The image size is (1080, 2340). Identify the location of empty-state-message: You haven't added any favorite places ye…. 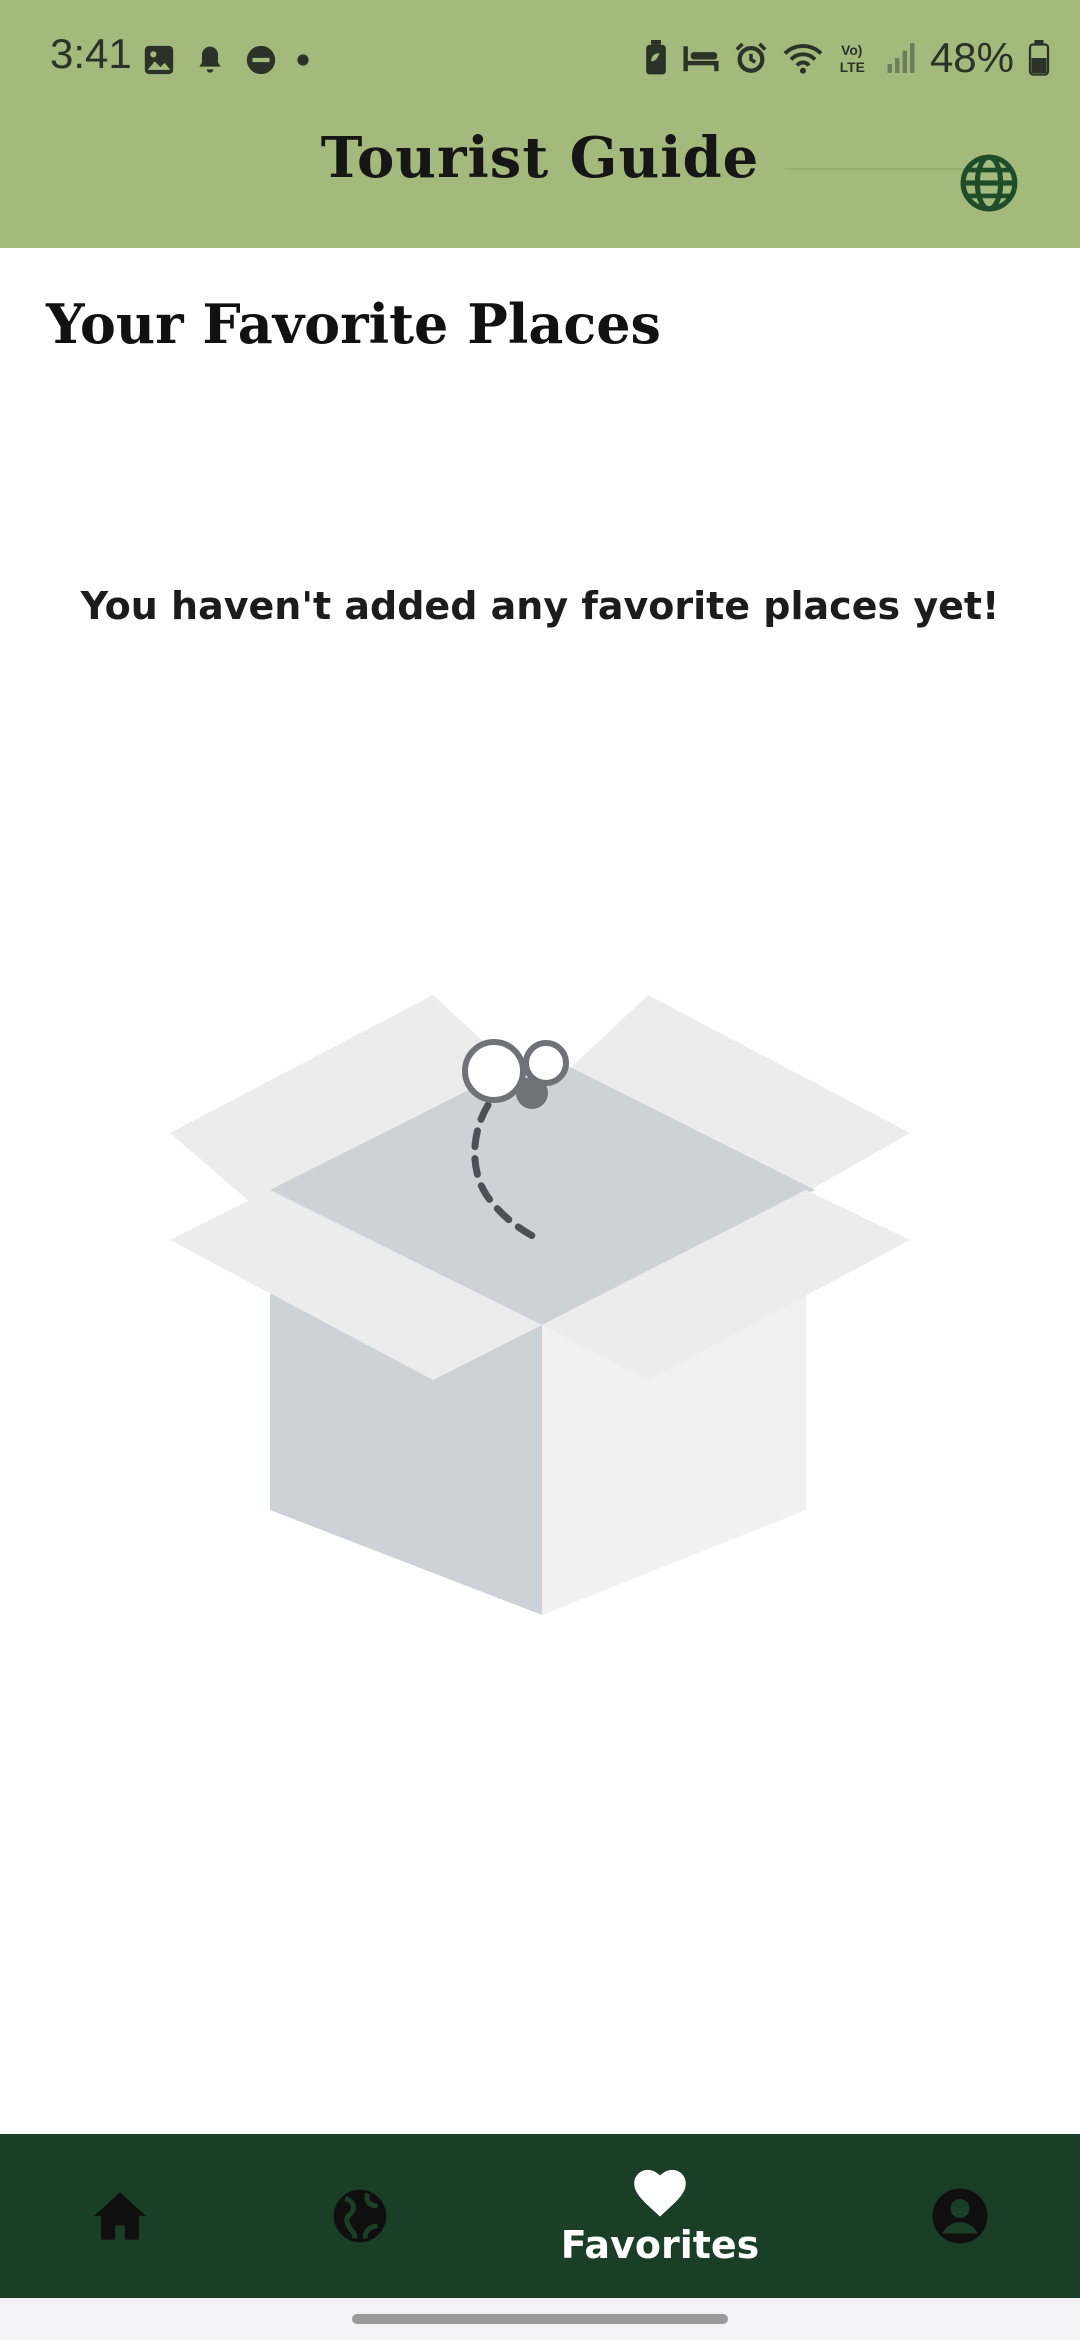
(540, 606).